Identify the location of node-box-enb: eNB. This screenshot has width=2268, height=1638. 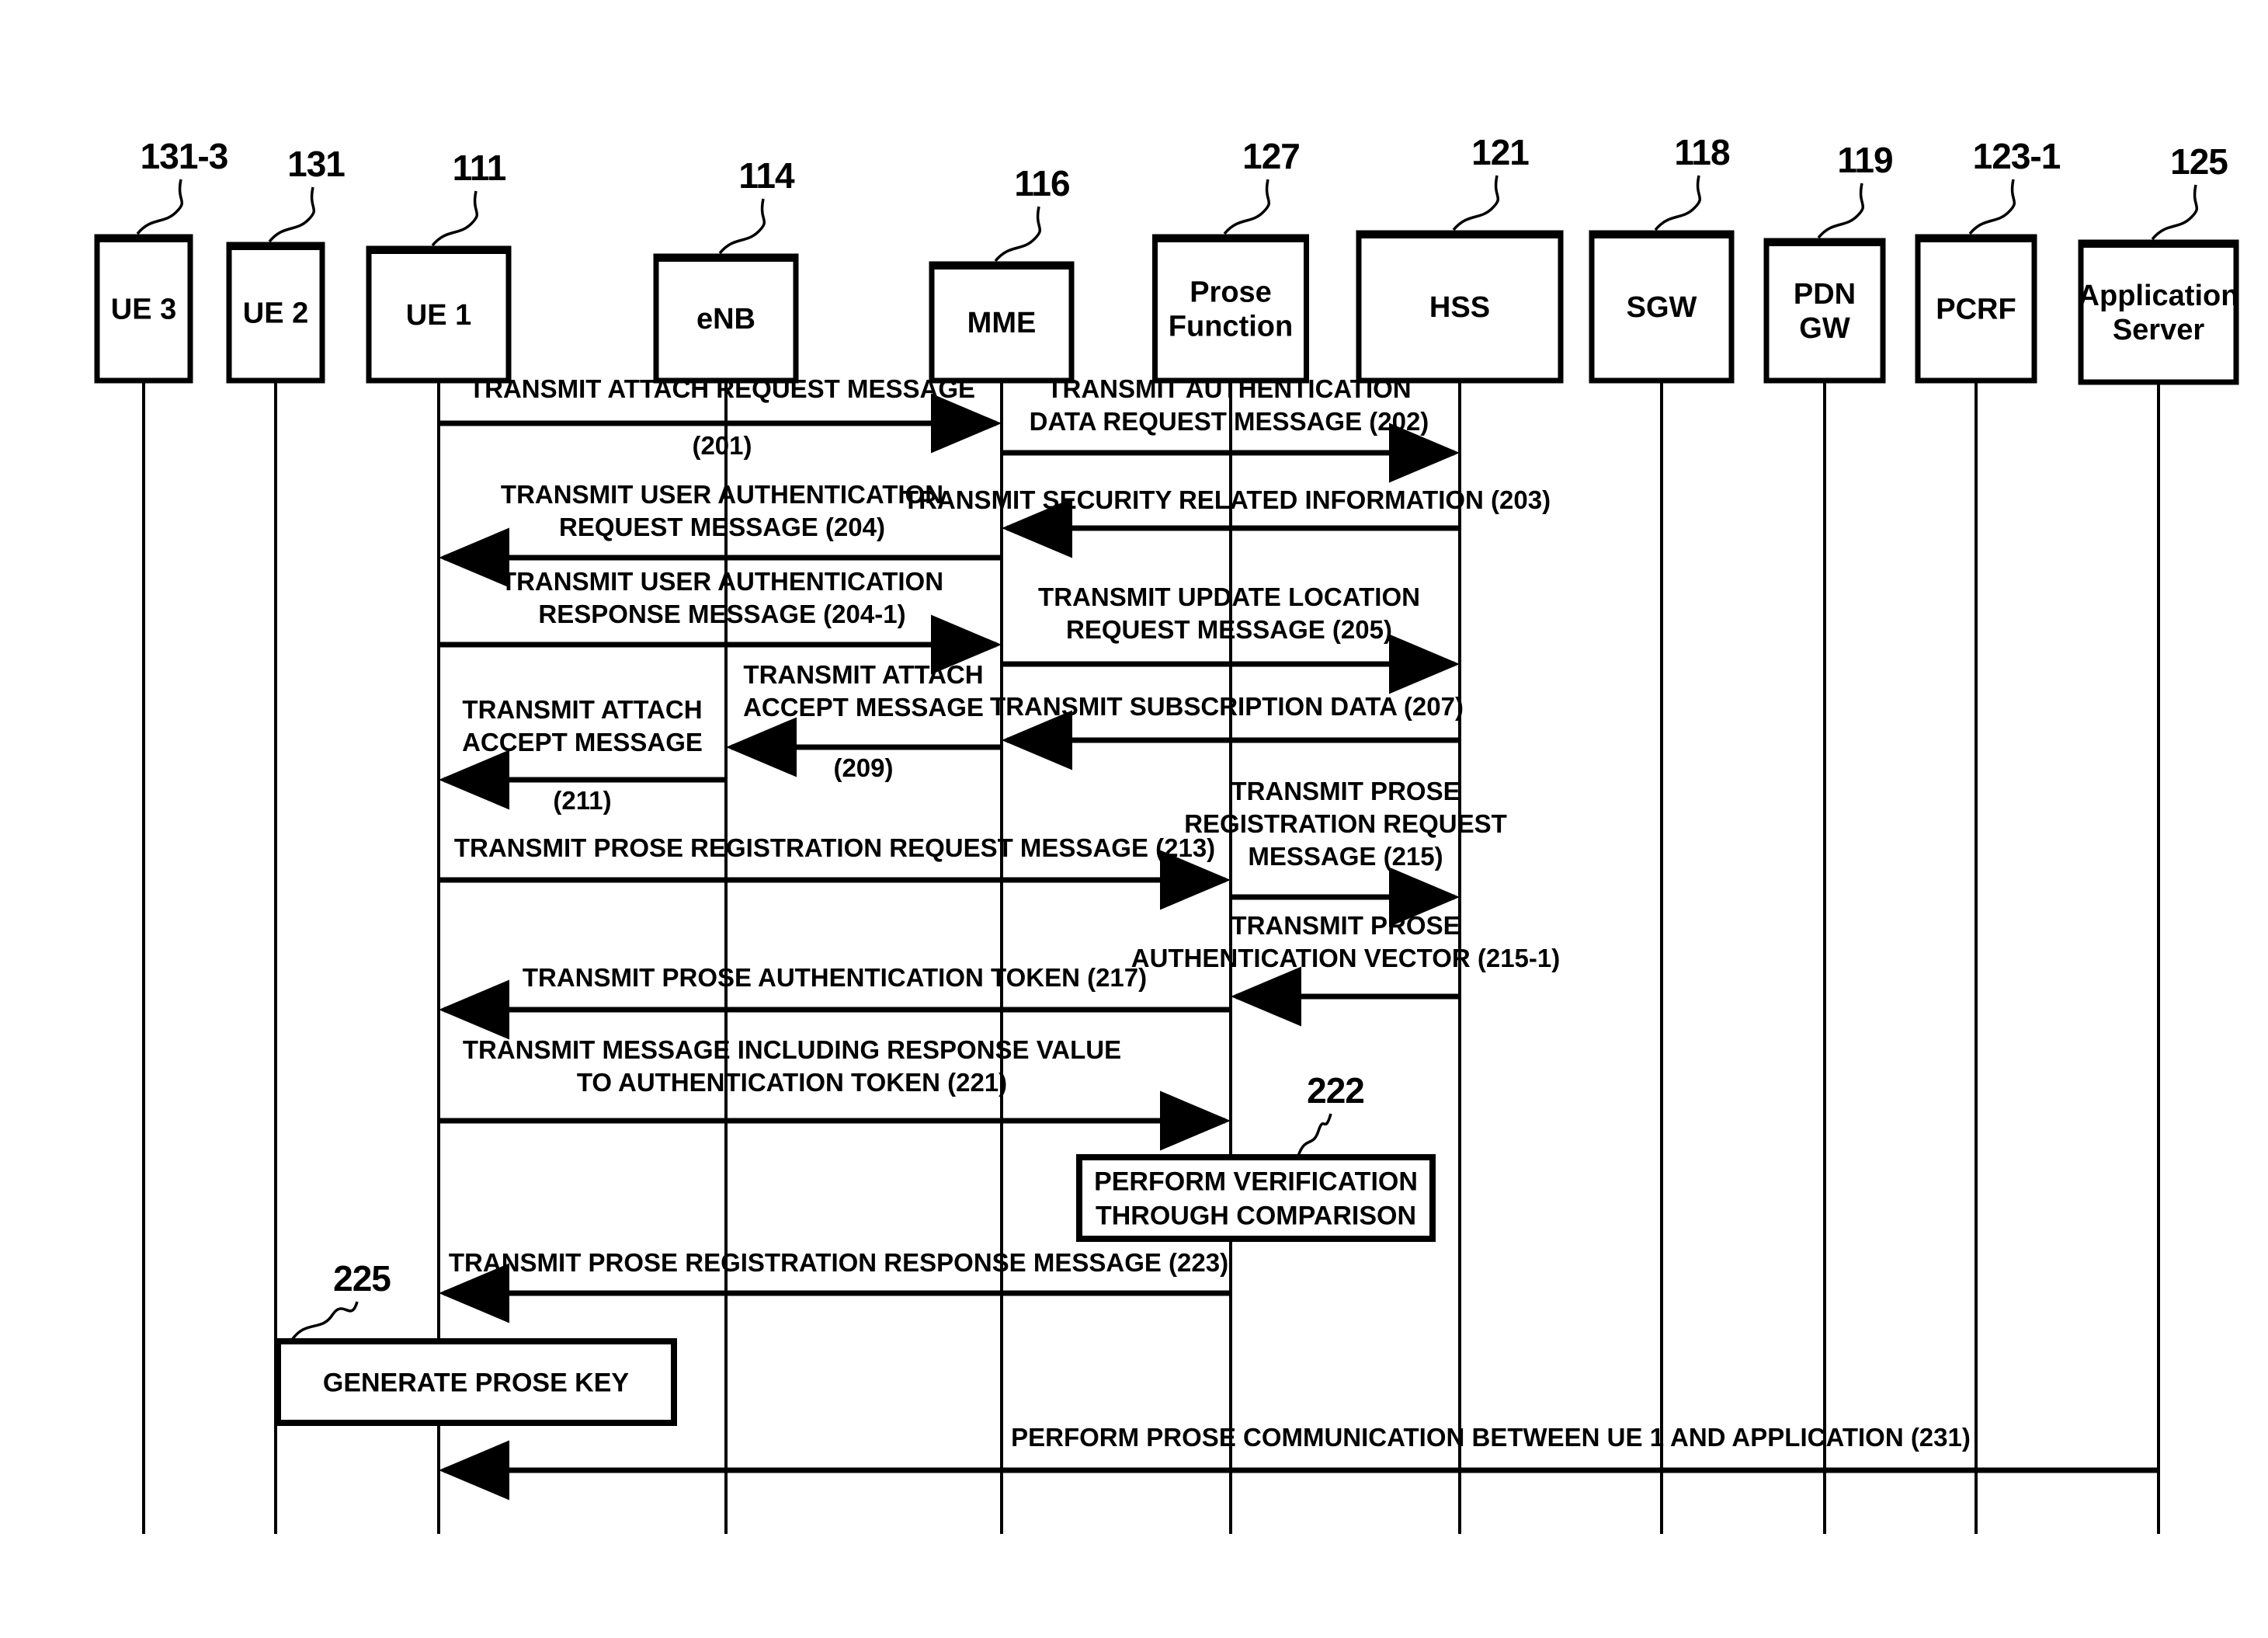
(726, 319).